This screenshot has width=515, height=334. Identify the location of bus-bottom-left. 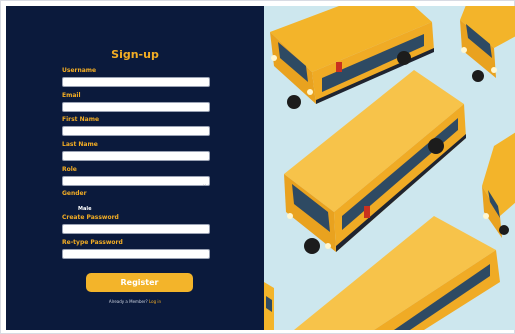
(269, 306).